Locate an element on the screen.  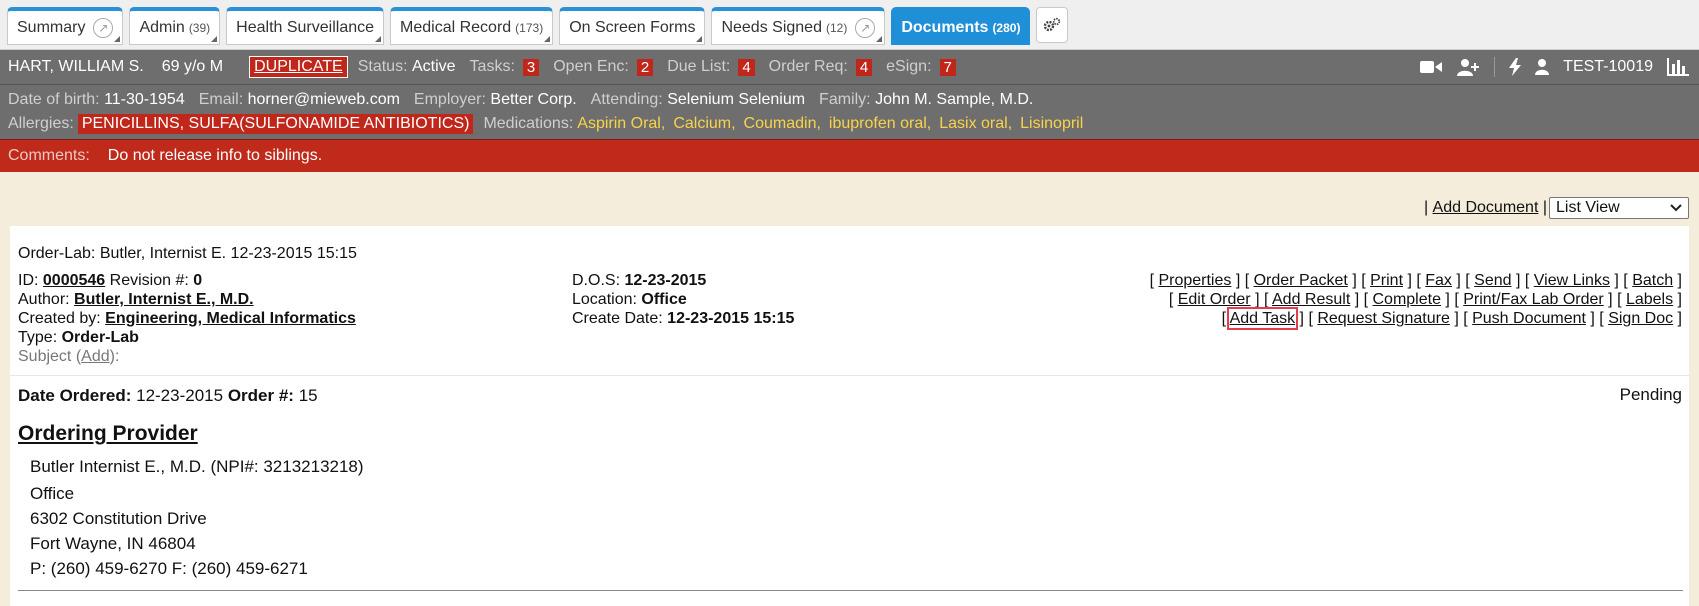
medication-link: Aspirin Oral, is located at coordinates (621, 123).